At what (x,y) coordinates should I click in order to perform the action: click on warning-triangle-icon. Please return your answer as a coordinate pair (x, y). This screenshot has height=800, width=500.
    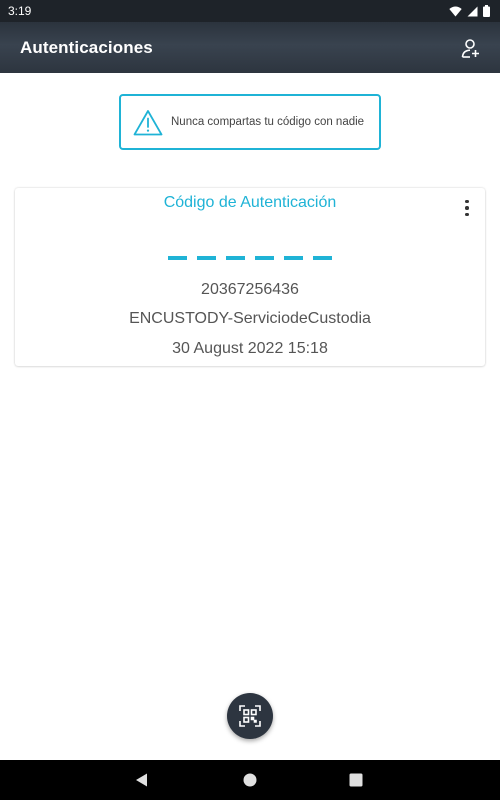
    Looking at the image, I should click on (148, 122).